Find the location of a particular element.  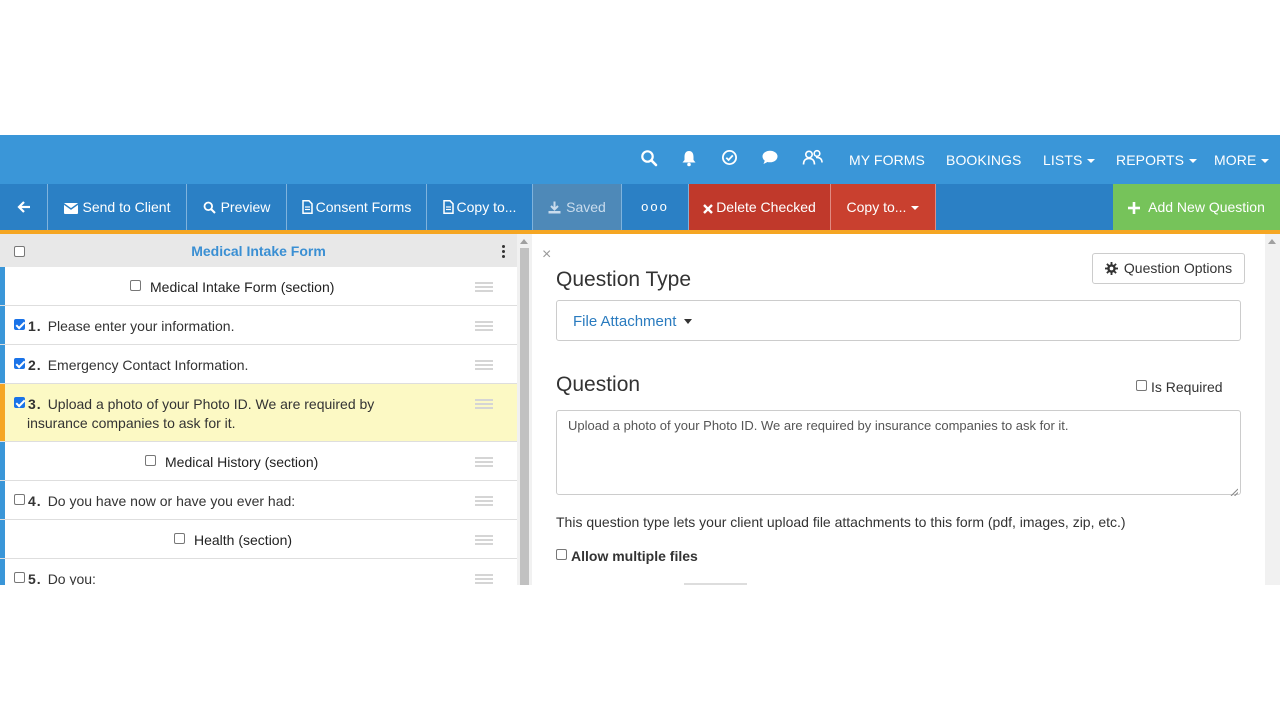

back-button is located at coordinates (24, 207).